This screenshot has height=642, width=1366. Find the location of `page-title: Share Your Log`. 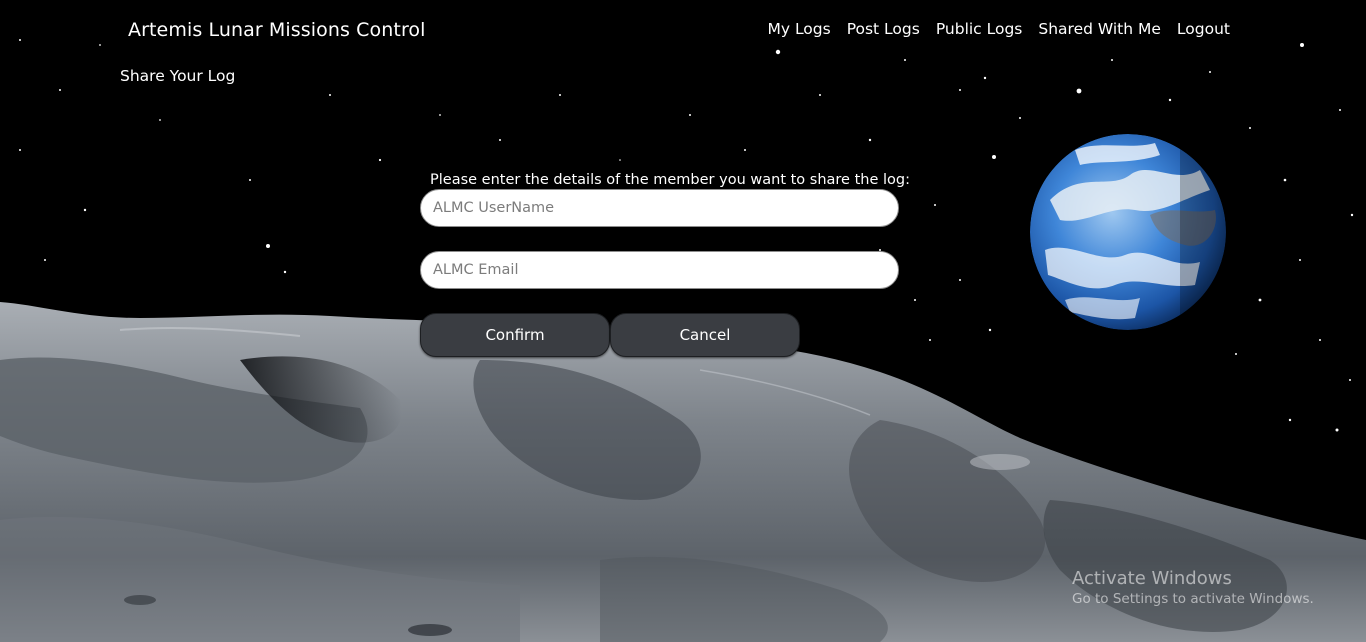

page-title: Share Your Log is located at coordinates (178, 76).